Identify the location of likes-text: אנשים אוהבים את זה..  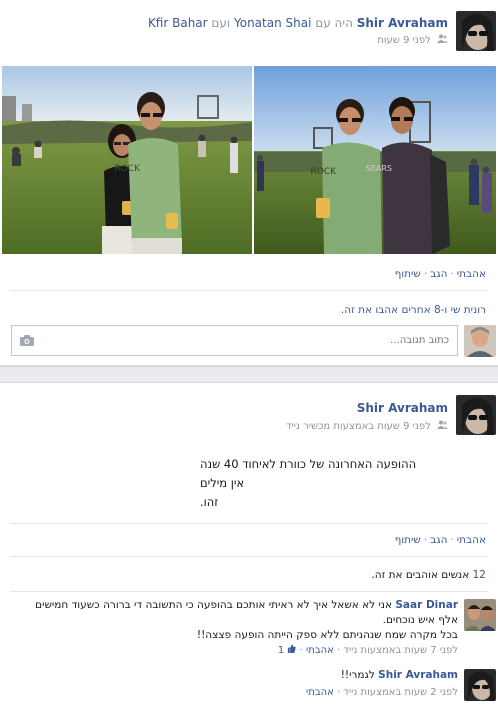
(420, 575).